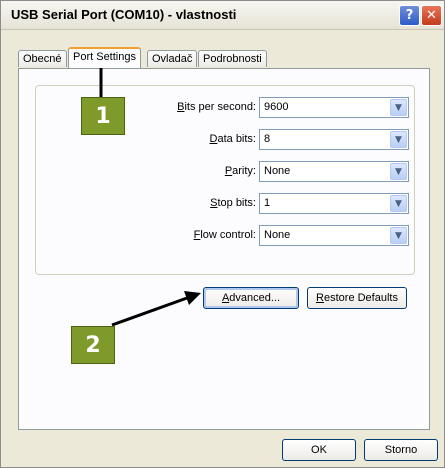  I want to click on callout-2-arrowhead, so click(192, 298).